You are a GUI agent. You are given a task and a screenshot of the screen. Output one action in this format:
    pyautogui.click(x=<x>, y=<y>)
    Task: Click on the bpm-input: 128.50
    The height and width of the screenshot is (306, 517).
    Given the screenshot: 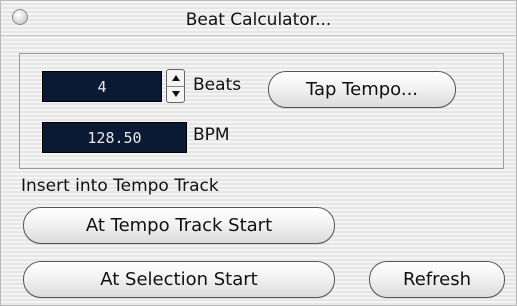 What is the action you would take?
    pyautogui.click(x=114, y=137)
    